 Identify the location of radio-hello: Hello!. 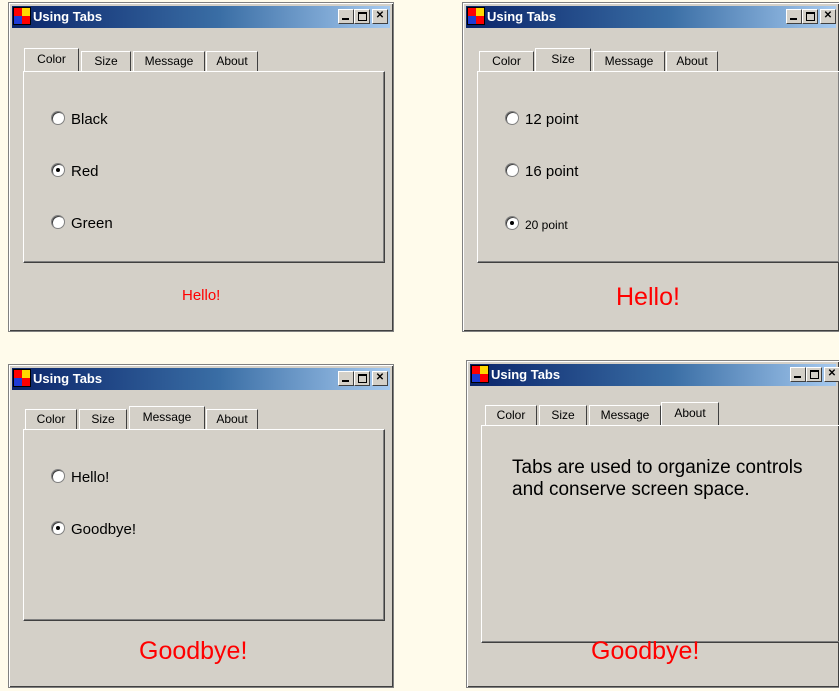
(80, 477).